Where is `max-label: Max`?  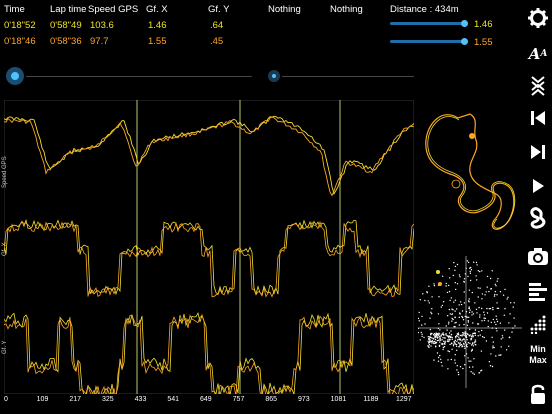 max-label: Max is located at coordinates (538, 360).